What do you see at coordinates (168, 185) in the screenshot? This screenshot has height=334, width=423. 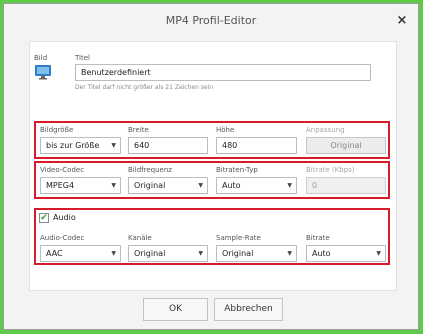 I see `framerate-select: Original ▼` at bounding box center [168, 185].